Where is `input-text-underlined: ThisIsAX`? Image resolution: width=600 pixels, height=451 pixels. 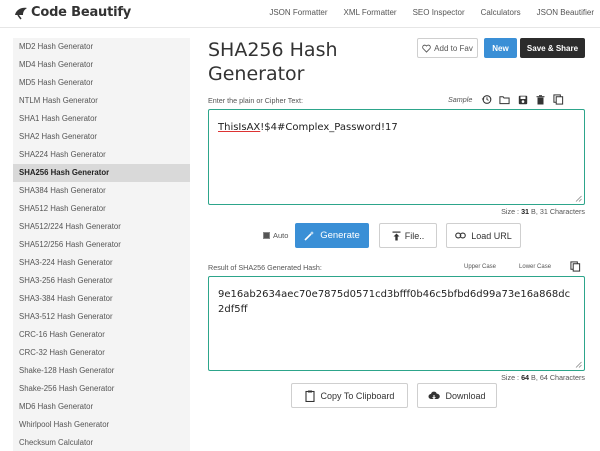 input-text-underlined: ThisIsAX is located at coordinates (239, 127).